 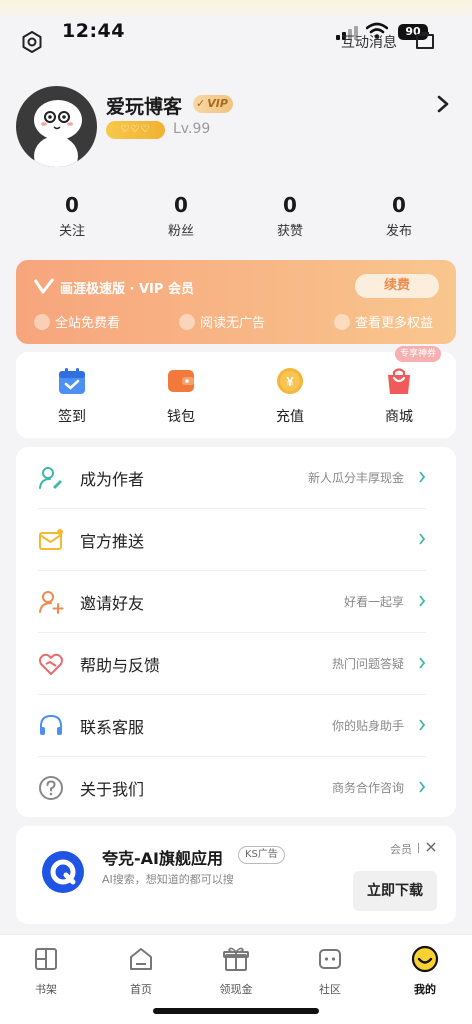 I want to click on calendar-check-icon, so click(x=72, y=381).